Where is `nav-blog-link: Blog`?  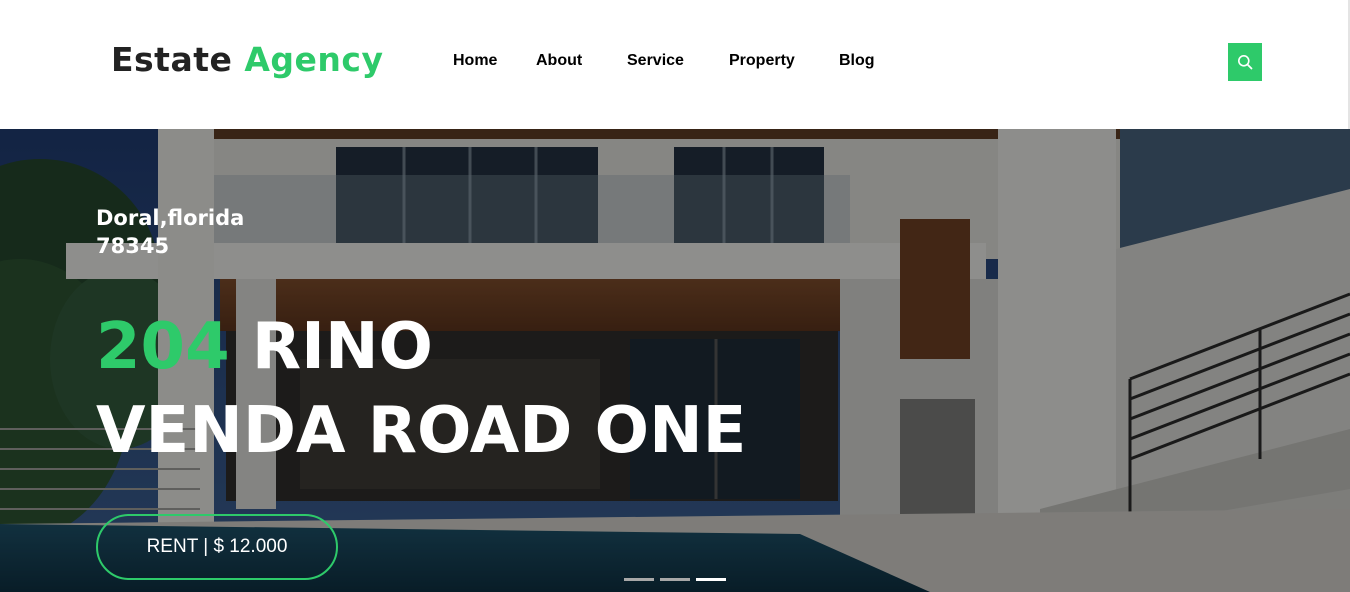
nav-blog-link: Blog is located at coordinates (857, 61).